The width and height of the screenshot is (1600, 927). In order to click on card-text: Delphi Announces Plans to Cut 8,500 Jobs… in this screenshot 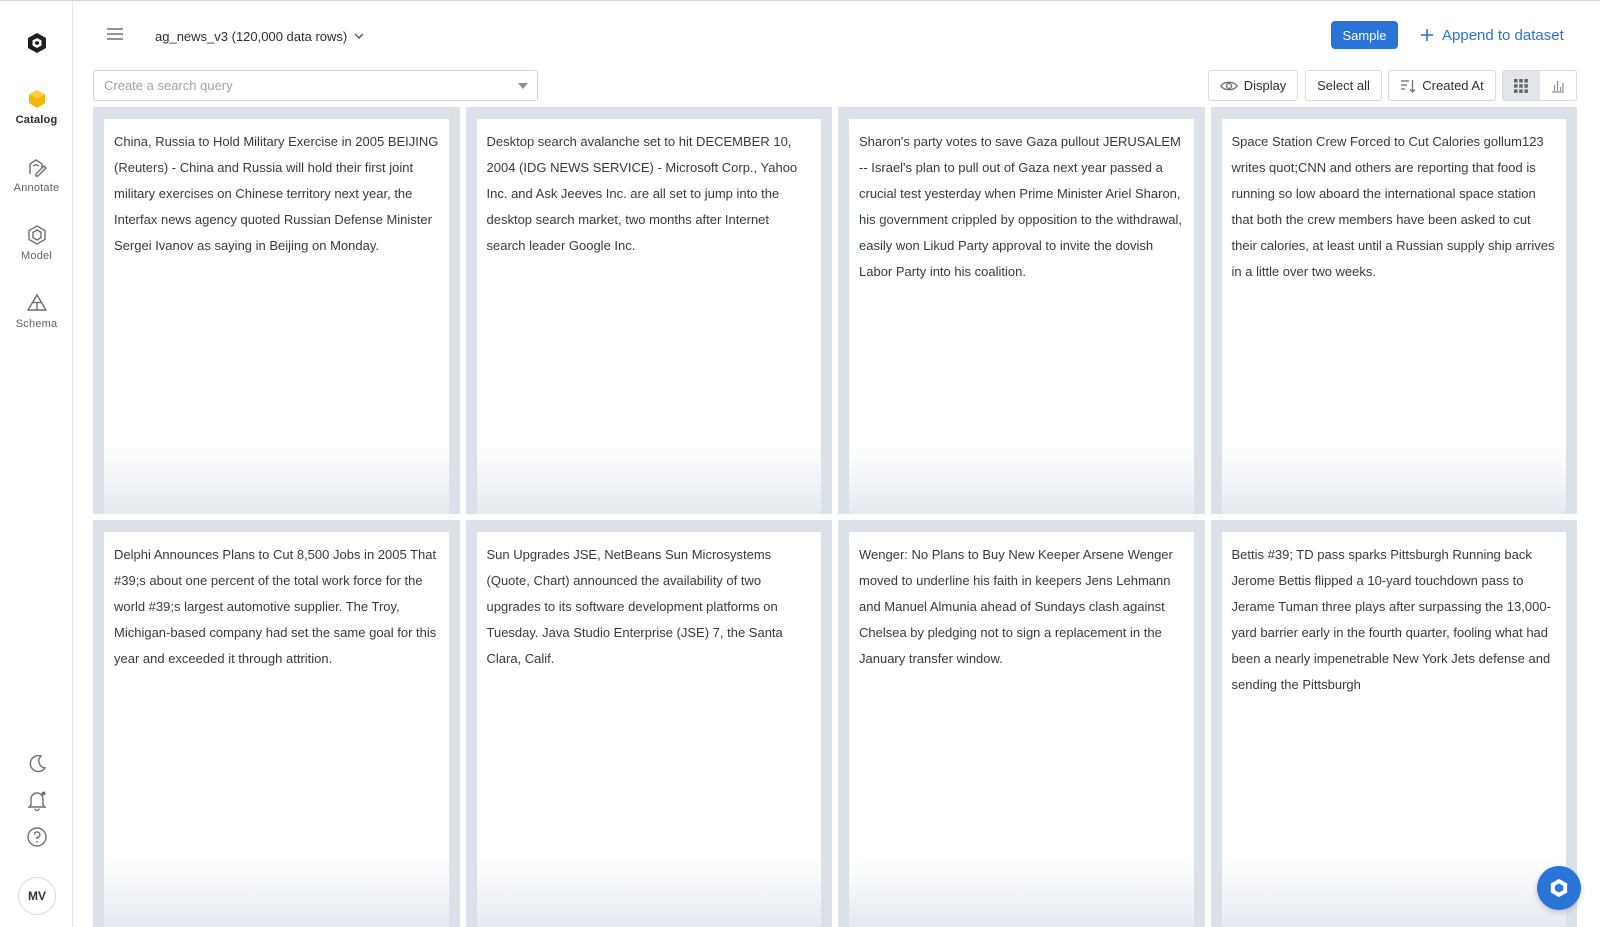, I will do `click(275, 606)`.